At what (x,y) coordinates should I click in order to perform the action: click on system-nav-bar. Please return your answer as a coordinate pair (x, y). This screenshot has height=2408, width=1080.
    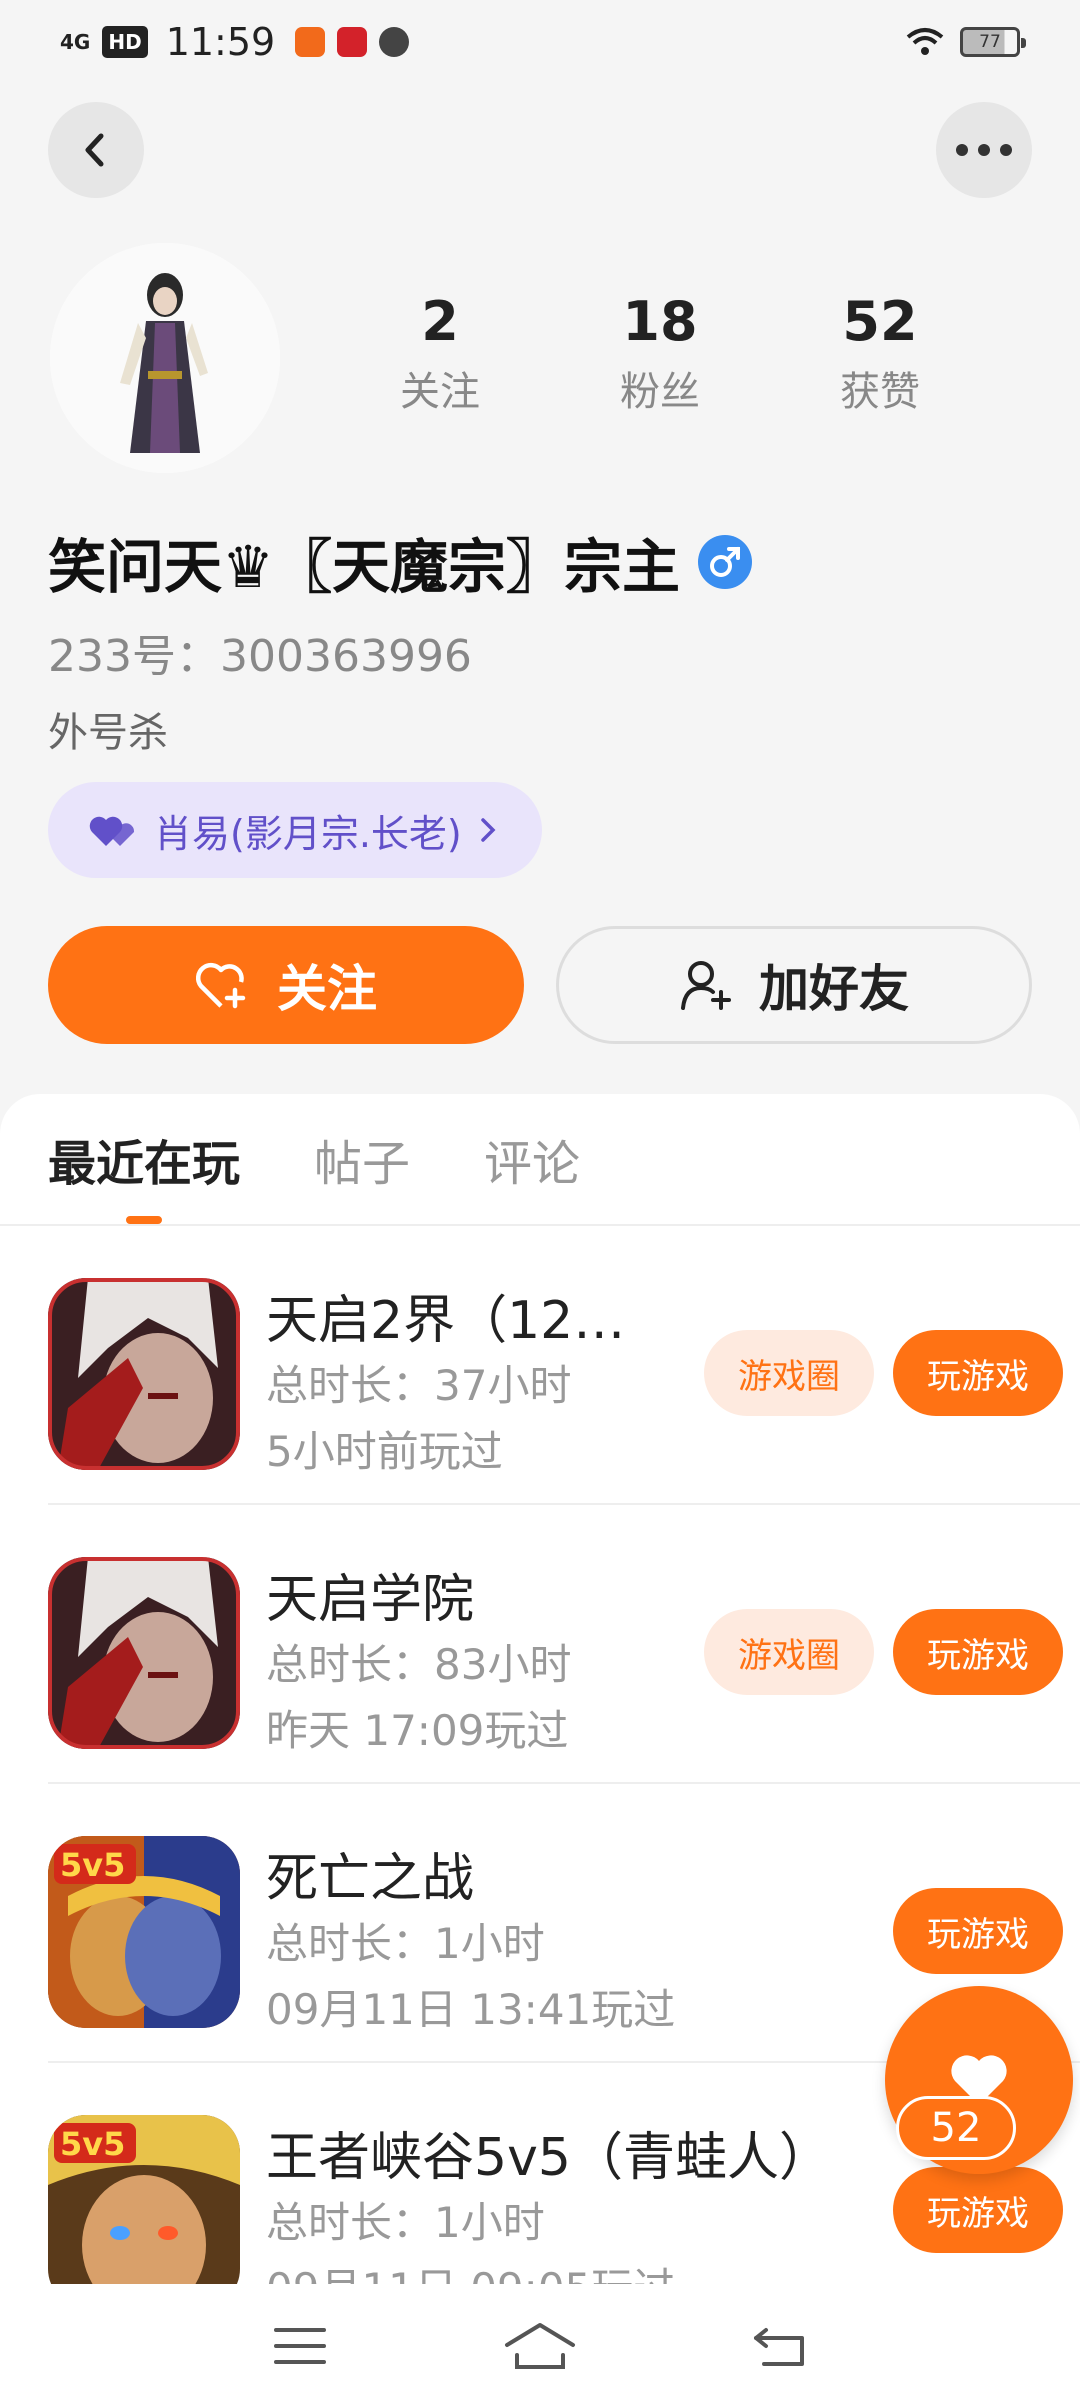
    Looking at the image, I should click on (540, 2346).